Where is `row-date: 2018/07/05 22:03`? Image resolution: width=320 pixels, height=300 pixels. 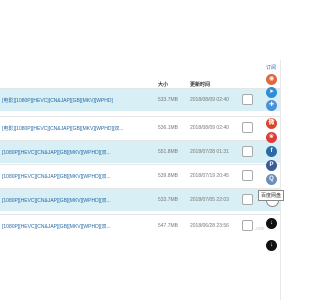 row-date: 2018/07/05 22:03 is located at coordinates (209, 200).